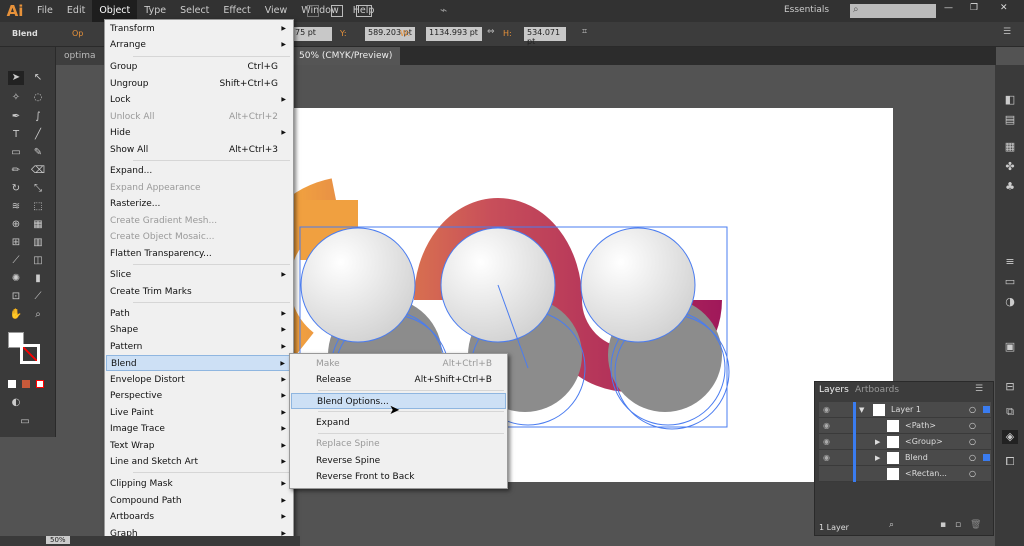 This screenshot has height=546, width=1024. What do you see at coordinates (120, 100) in the screenshot?
I see `menu-item-label: Lock` at bounding box center [120, 100].